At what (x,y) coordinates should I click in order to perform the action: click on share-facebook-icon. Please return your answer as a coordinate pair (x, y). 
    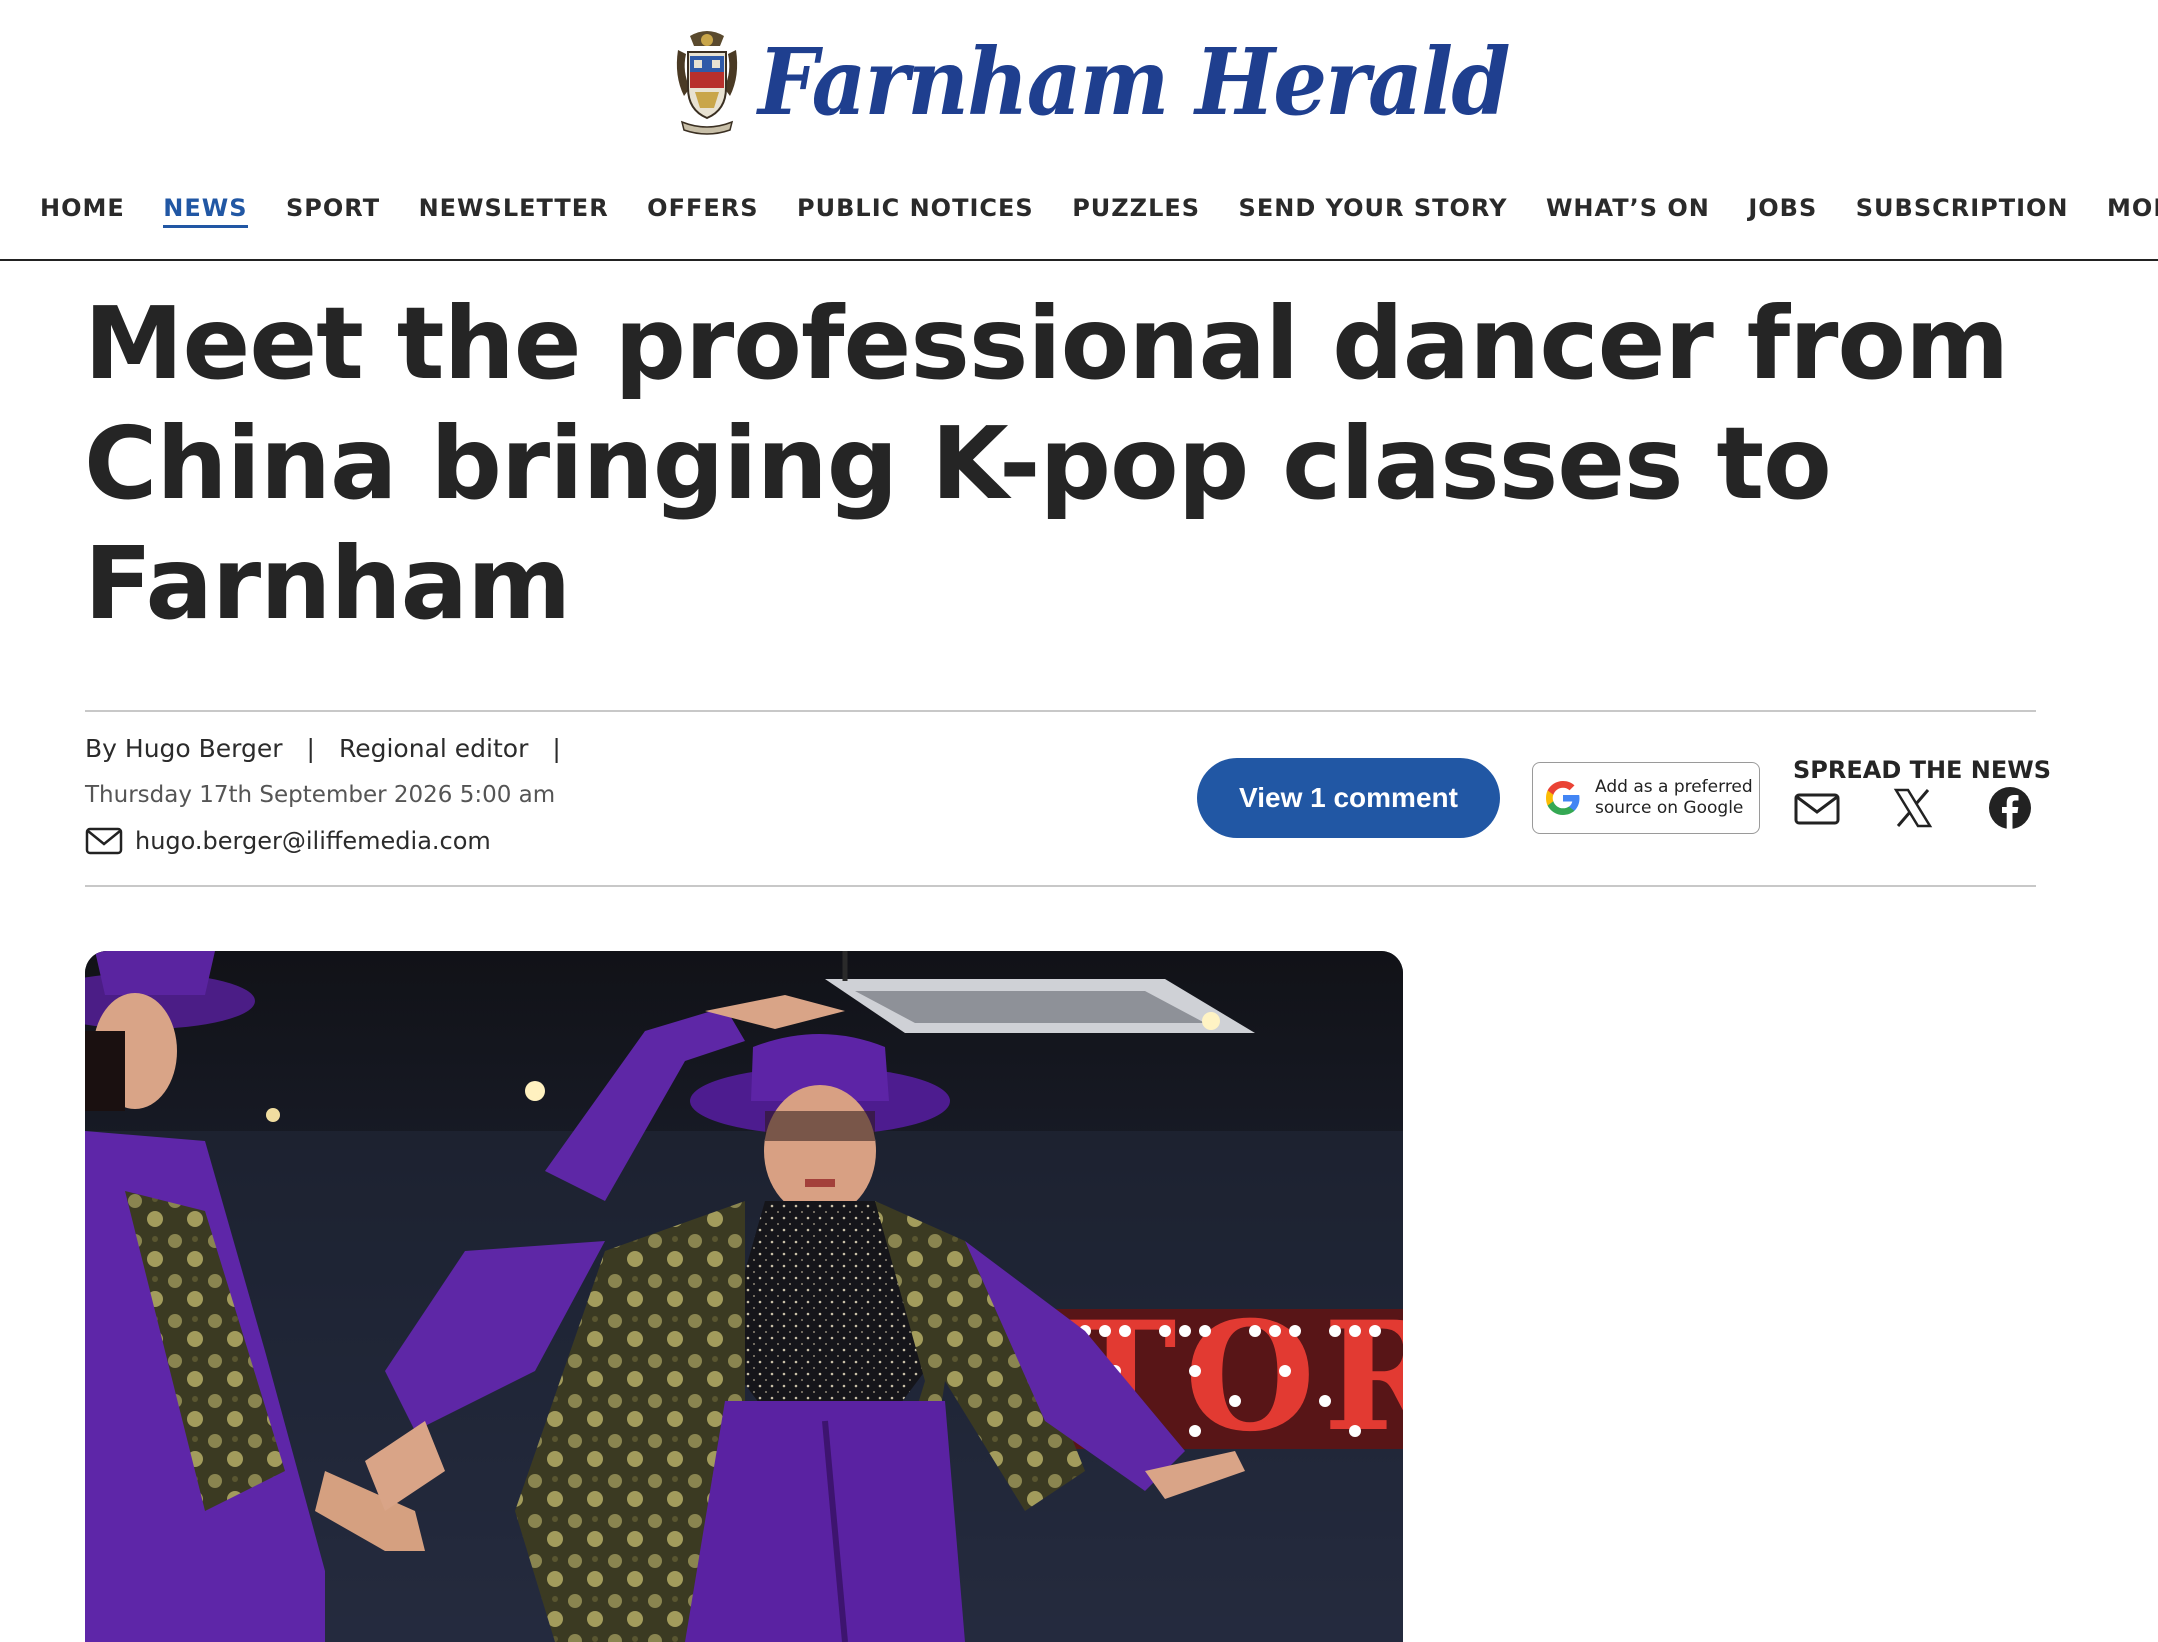
    Looking at the image, I should click on (2010, 808).